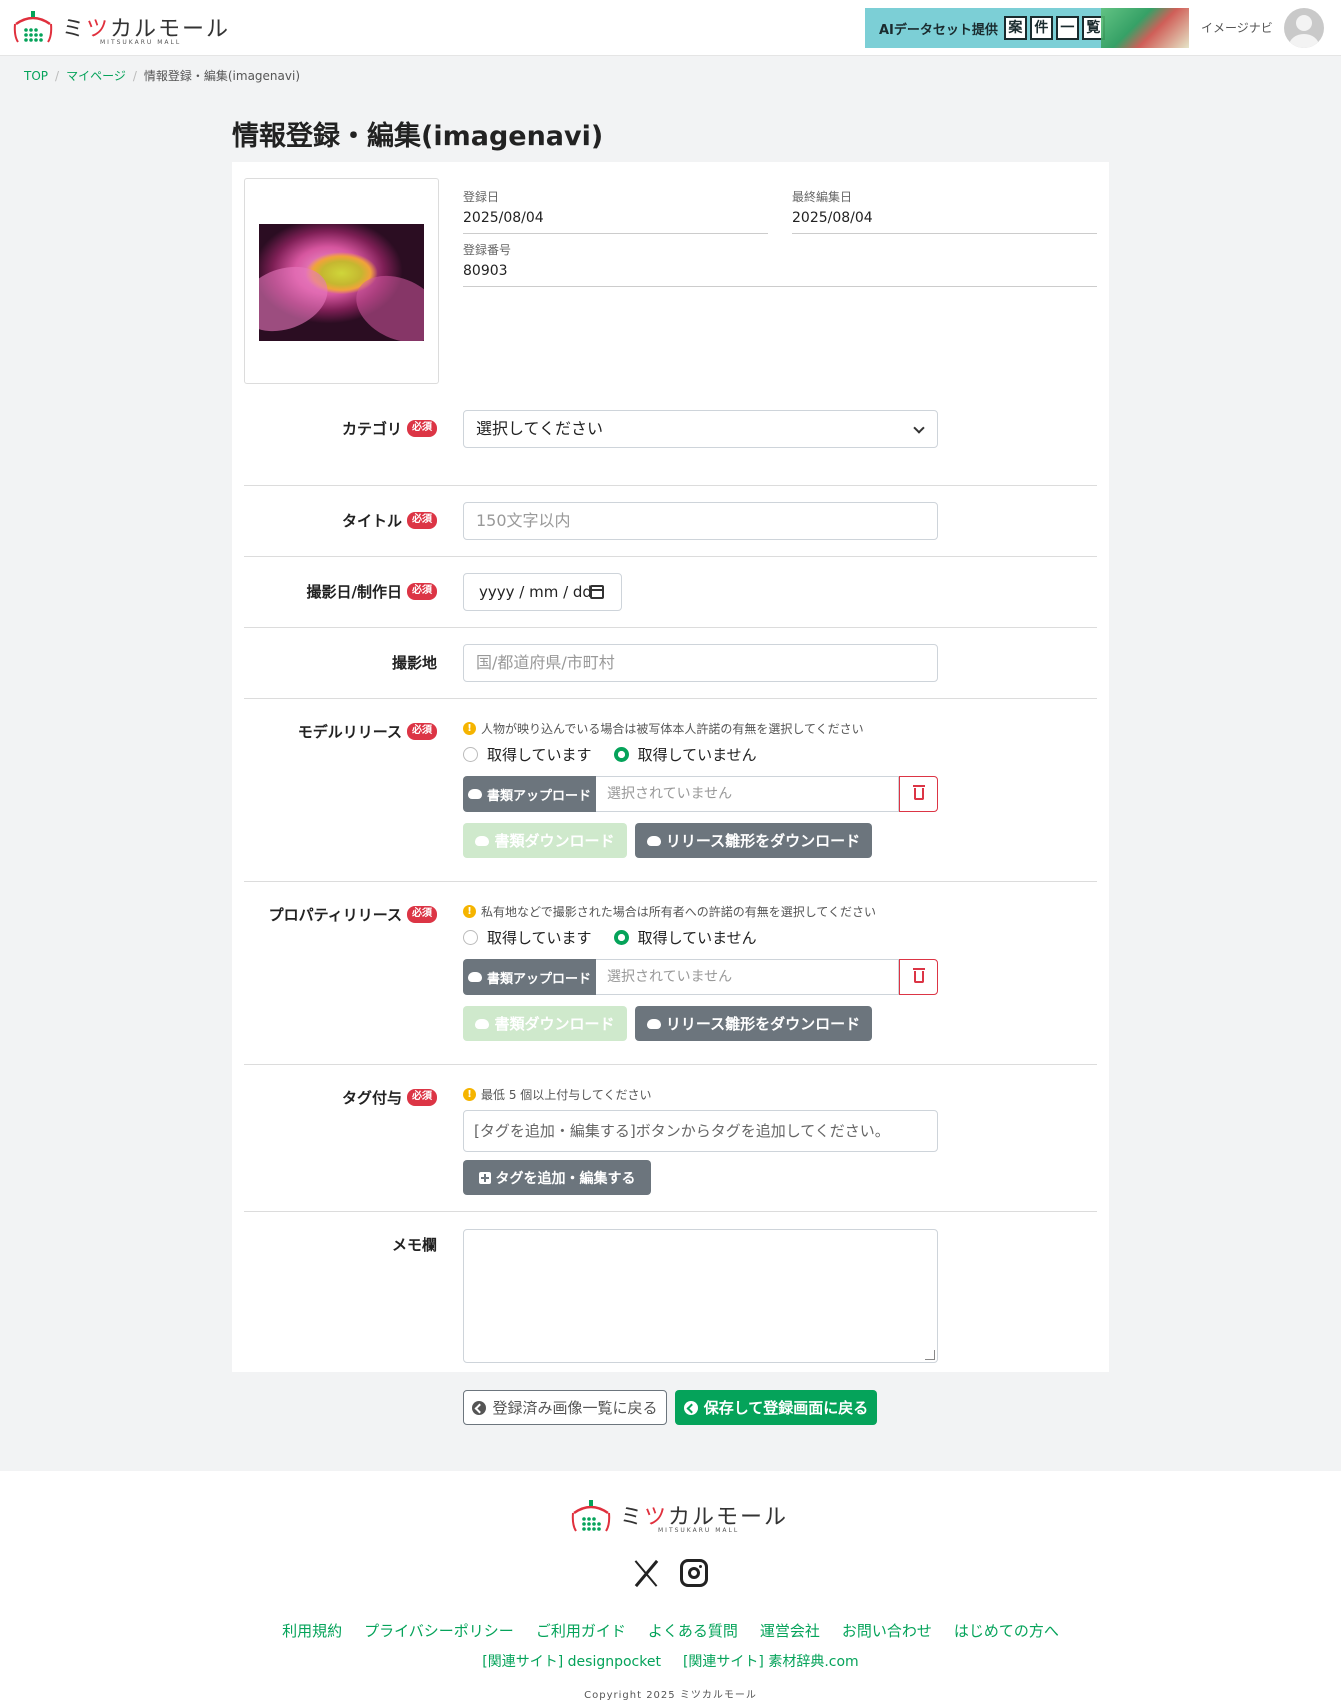 The height and width of the screenshot is (1708, 1341). I want to click on back-to-list-button: 登録済み画像一覧に戻る, so click(565, 1407).